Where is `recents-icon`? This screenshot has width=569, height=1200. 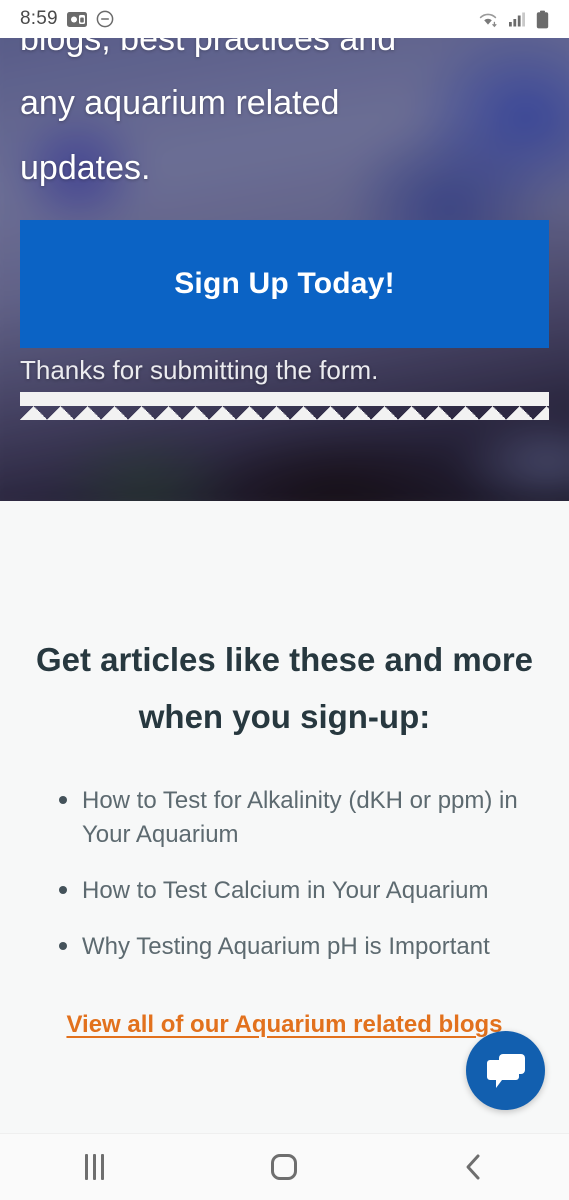 recents-icon is located at coordinates (95, 1167).